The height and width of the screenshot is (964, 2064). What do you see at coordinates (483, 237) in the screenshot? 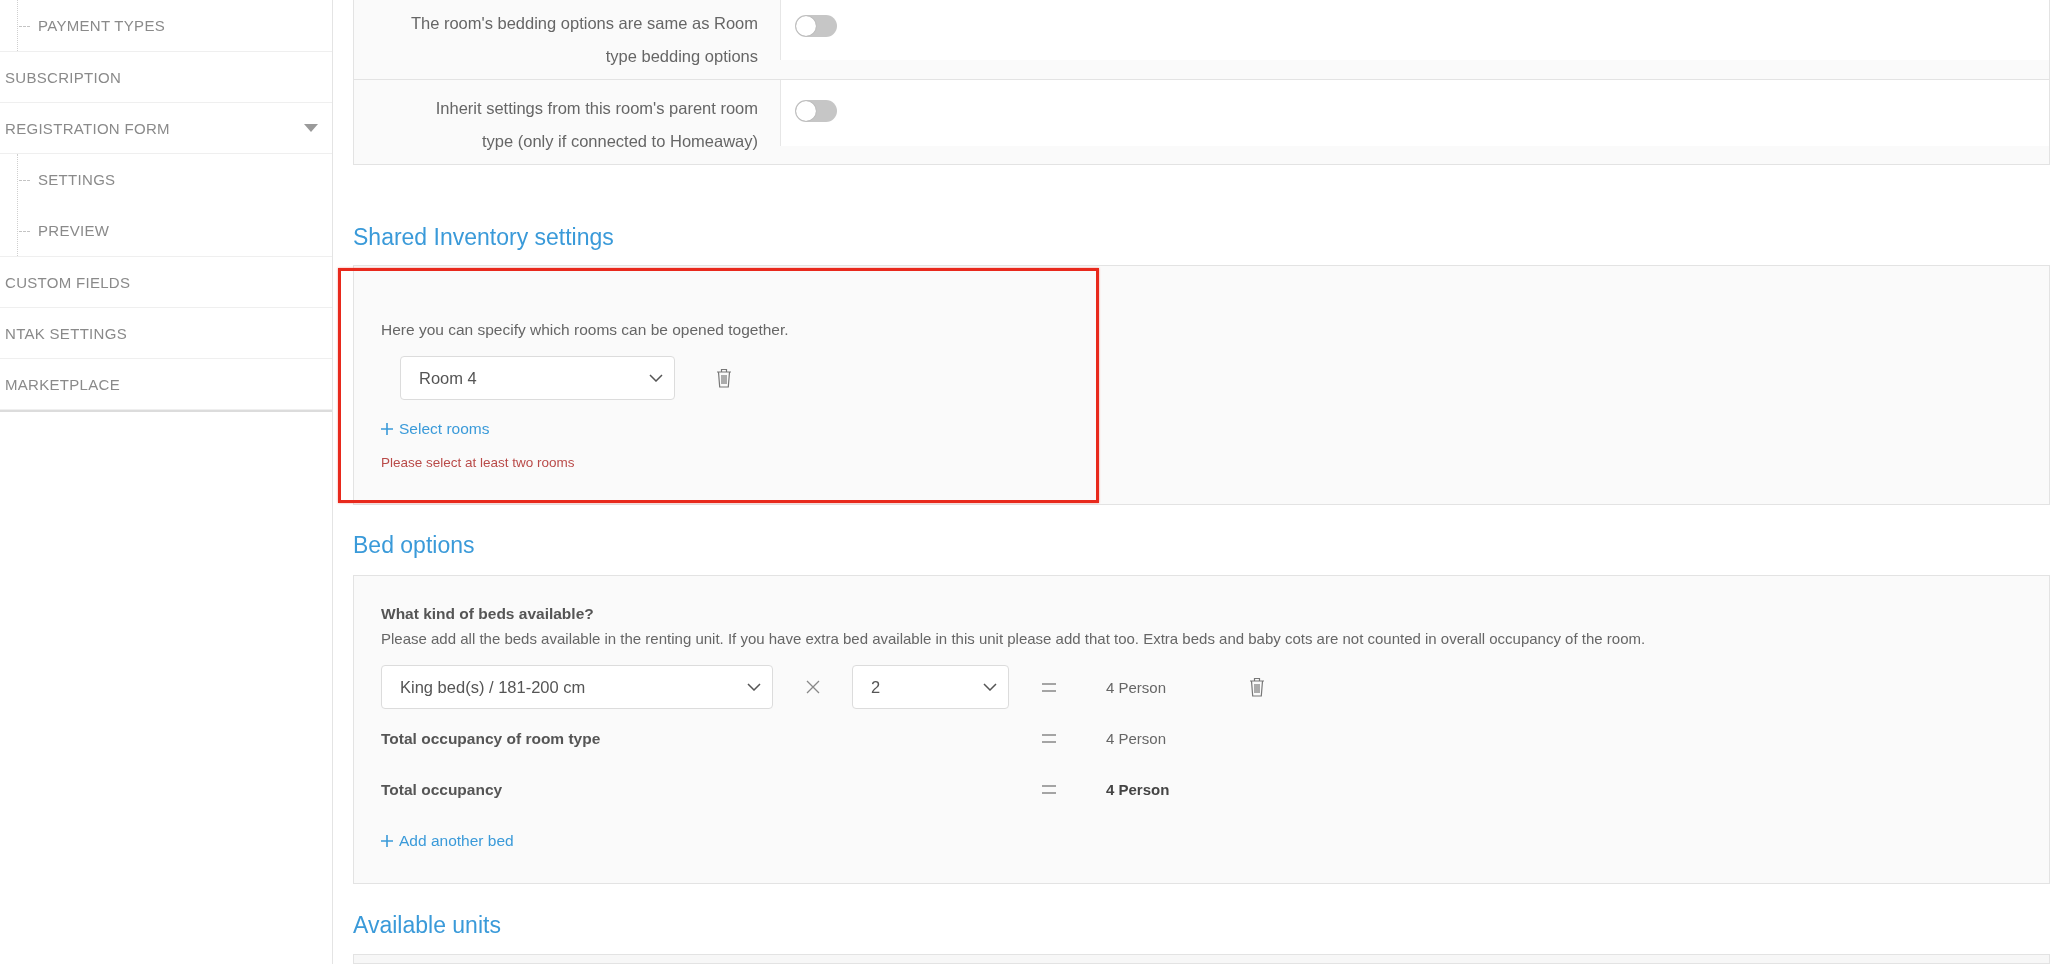
I see `section-title: Shared Inventory settings` at bounding box center [483, 237].